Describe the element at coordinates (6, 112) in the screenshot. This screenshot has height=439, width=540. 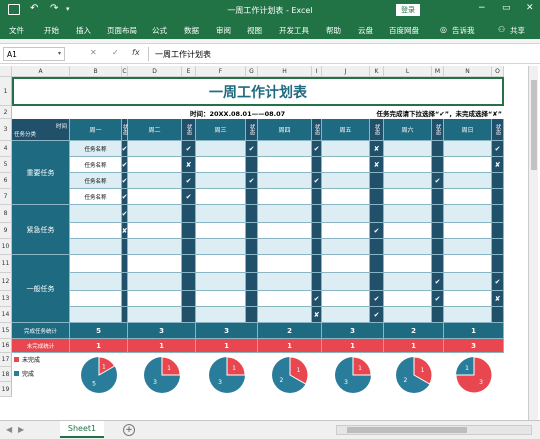
I see `row-header: 2` at that location.